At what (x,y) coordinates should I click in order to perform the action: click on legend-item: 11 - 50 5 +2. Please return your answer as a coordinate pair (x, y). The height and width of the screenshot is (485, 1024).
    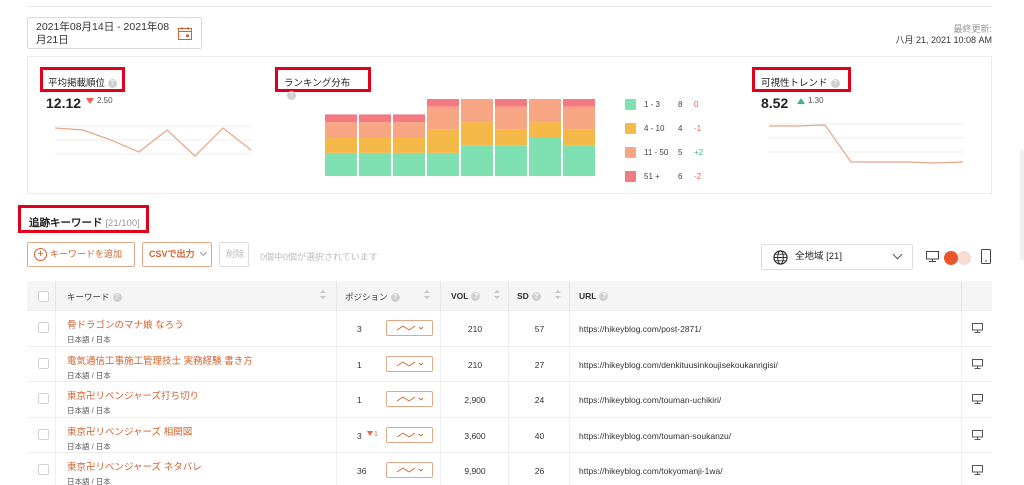
    Looking at the image, I should click on (669, 152).